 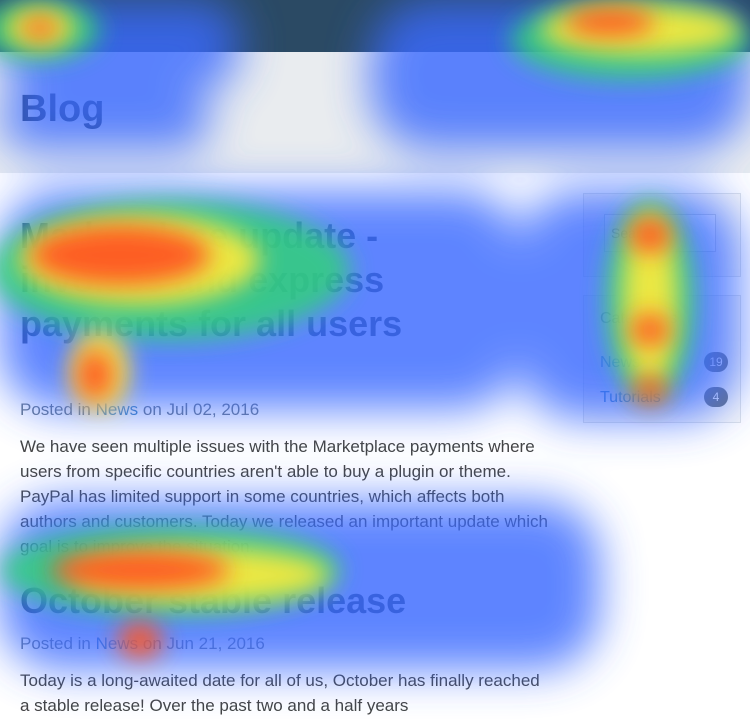 What do you see at coordinates (375, 26) in the screenshot?
I see `top-navbar` at bounding box center [375, 26].